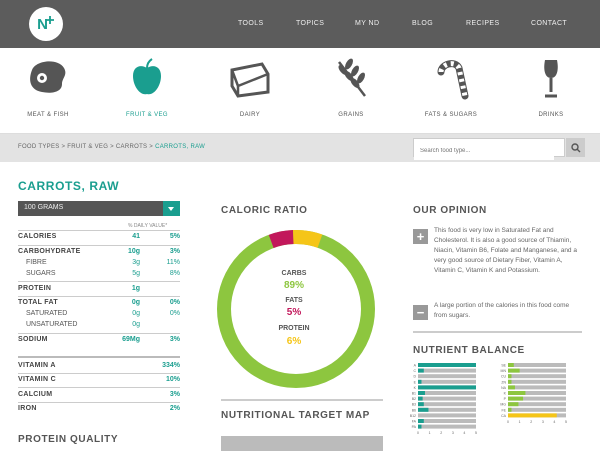  What do you see at coordinates (415, 366) in the screenshot?
I see `balance-row-label: A` at bounding box center [415, 366].